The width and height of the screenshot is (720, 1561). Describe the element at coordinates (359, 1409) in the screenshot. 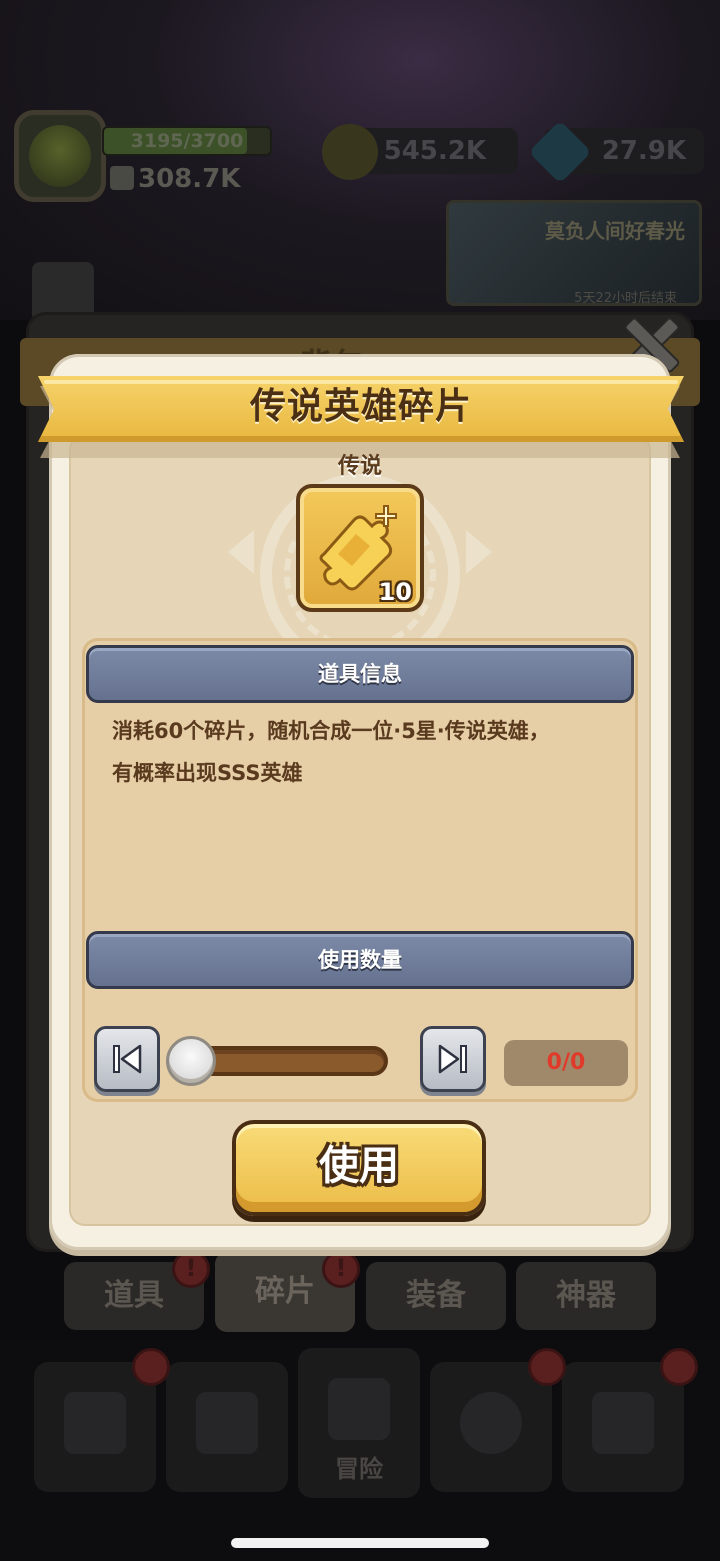

I see `crossed-swords-icon` at that location.